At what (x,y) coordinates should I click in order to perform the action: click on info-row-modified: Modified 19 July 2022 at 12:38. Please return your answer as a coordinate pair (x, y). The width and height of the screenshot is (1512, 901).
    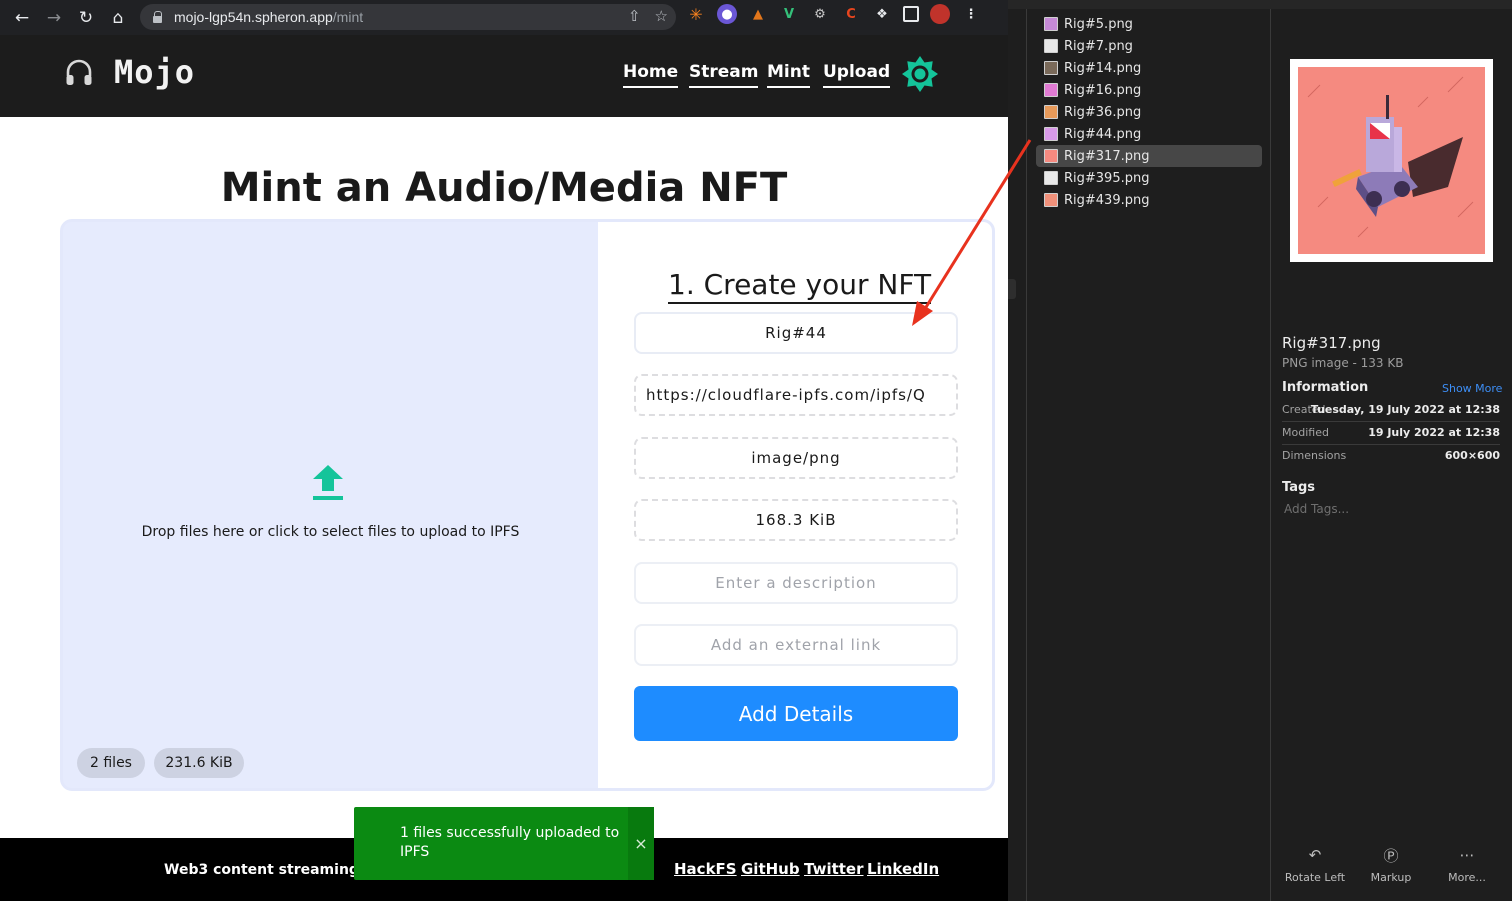
    Looking at the image, I should click on (1391, 434).